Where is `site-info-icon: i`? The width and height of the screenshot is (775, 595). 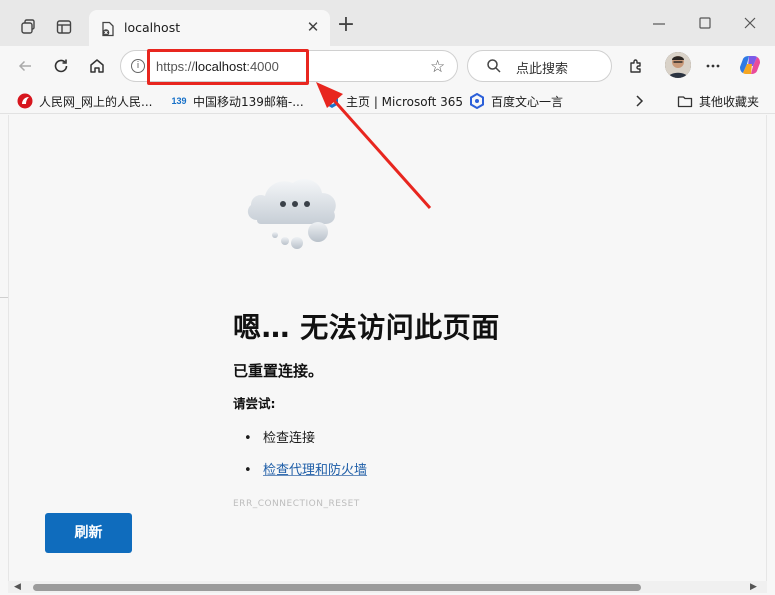 site-info-icon: i is located at coordinates (138, 66).